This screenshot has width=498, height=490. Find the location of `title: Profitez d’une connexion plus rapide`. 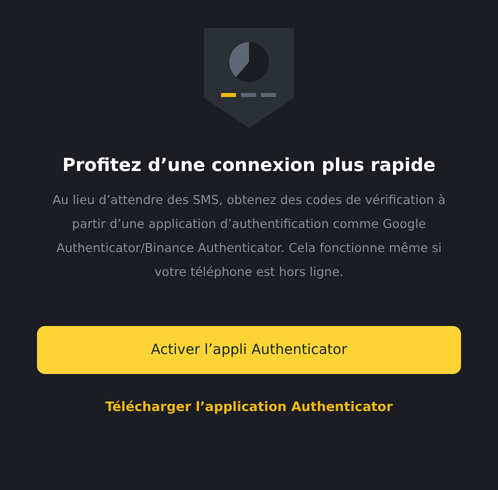

title: Profitez d’une connexion plus rapide is located at coordinates (249, 166).